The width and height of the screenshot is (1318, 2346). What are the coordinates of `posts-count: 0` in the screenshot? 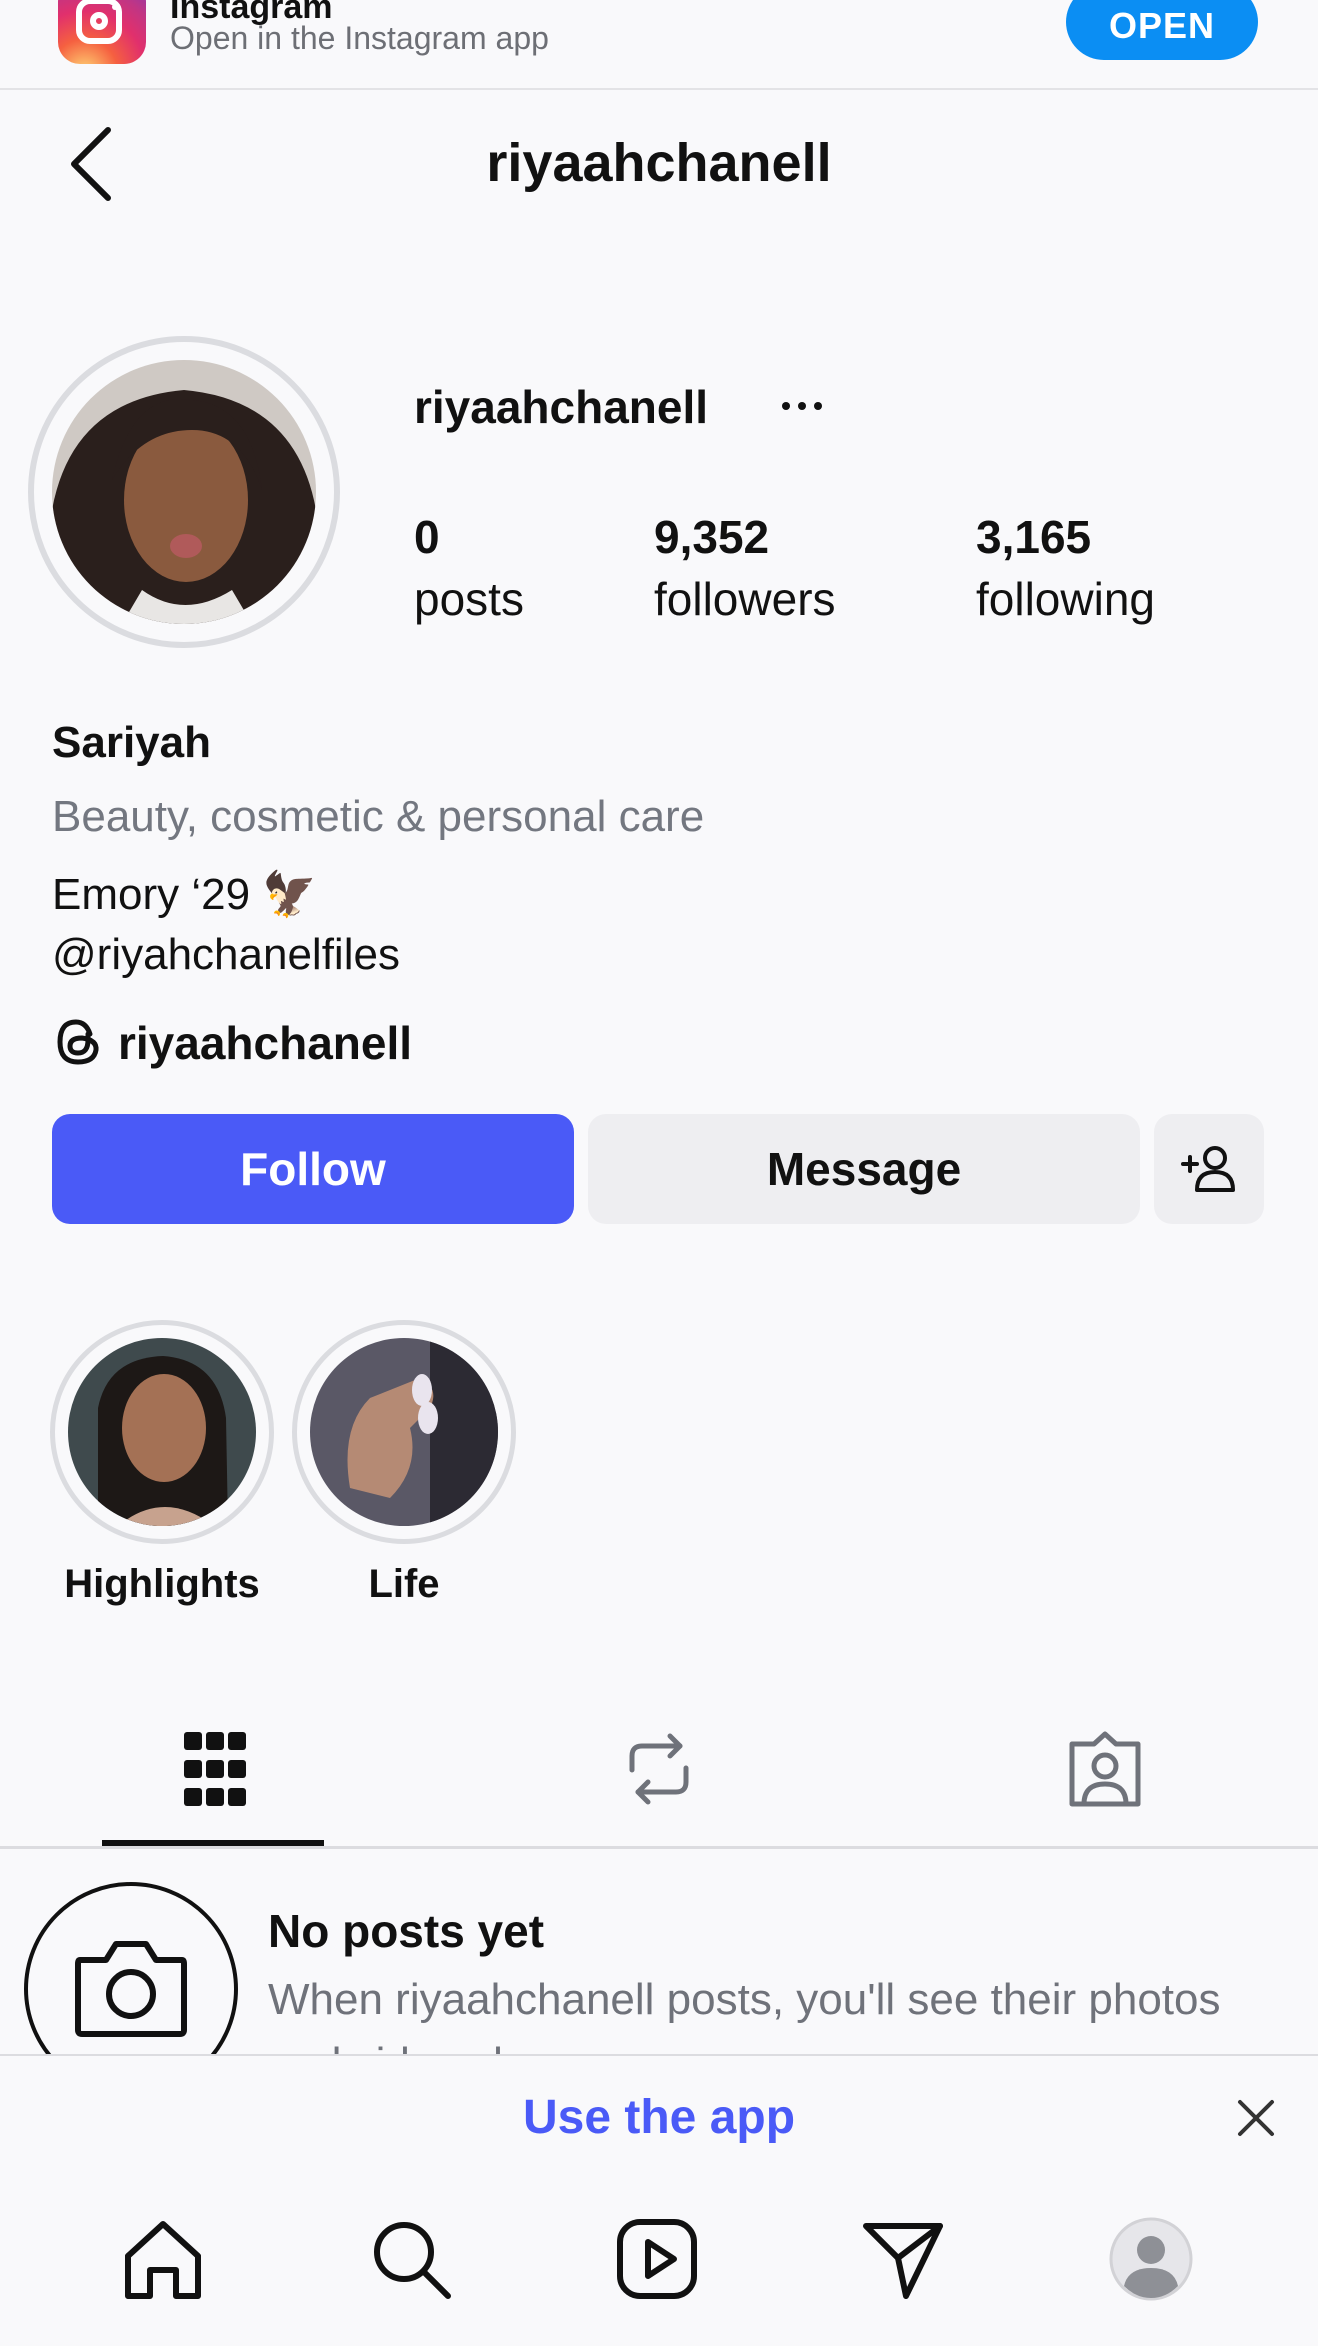 It's located at (427, 537).